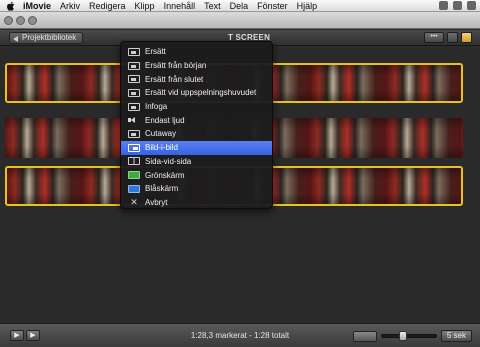  Describe the element at coordinates (174, 79) in the screenshot. I see `menu-item-label: Ersätt från slutet` at that location.